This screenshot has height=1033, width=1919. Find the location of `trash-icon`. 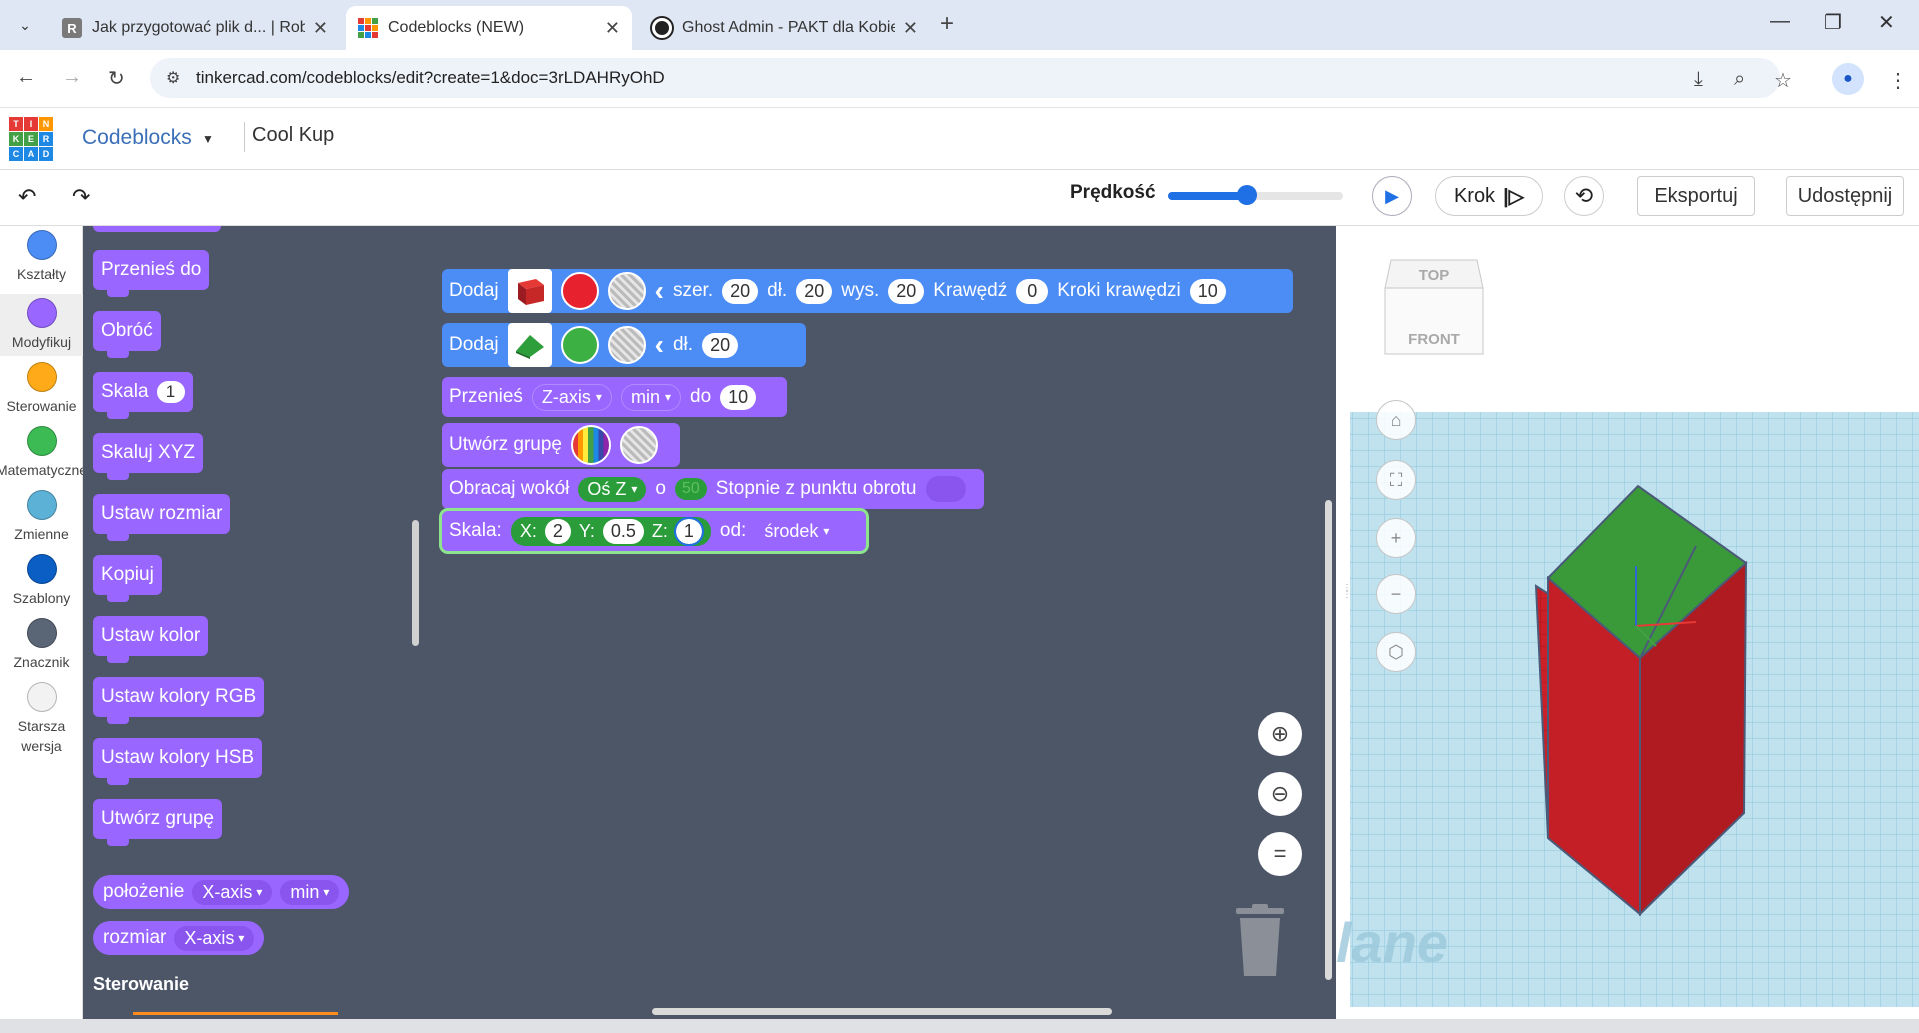

trash-icon is located at coordinates (1260, 941).